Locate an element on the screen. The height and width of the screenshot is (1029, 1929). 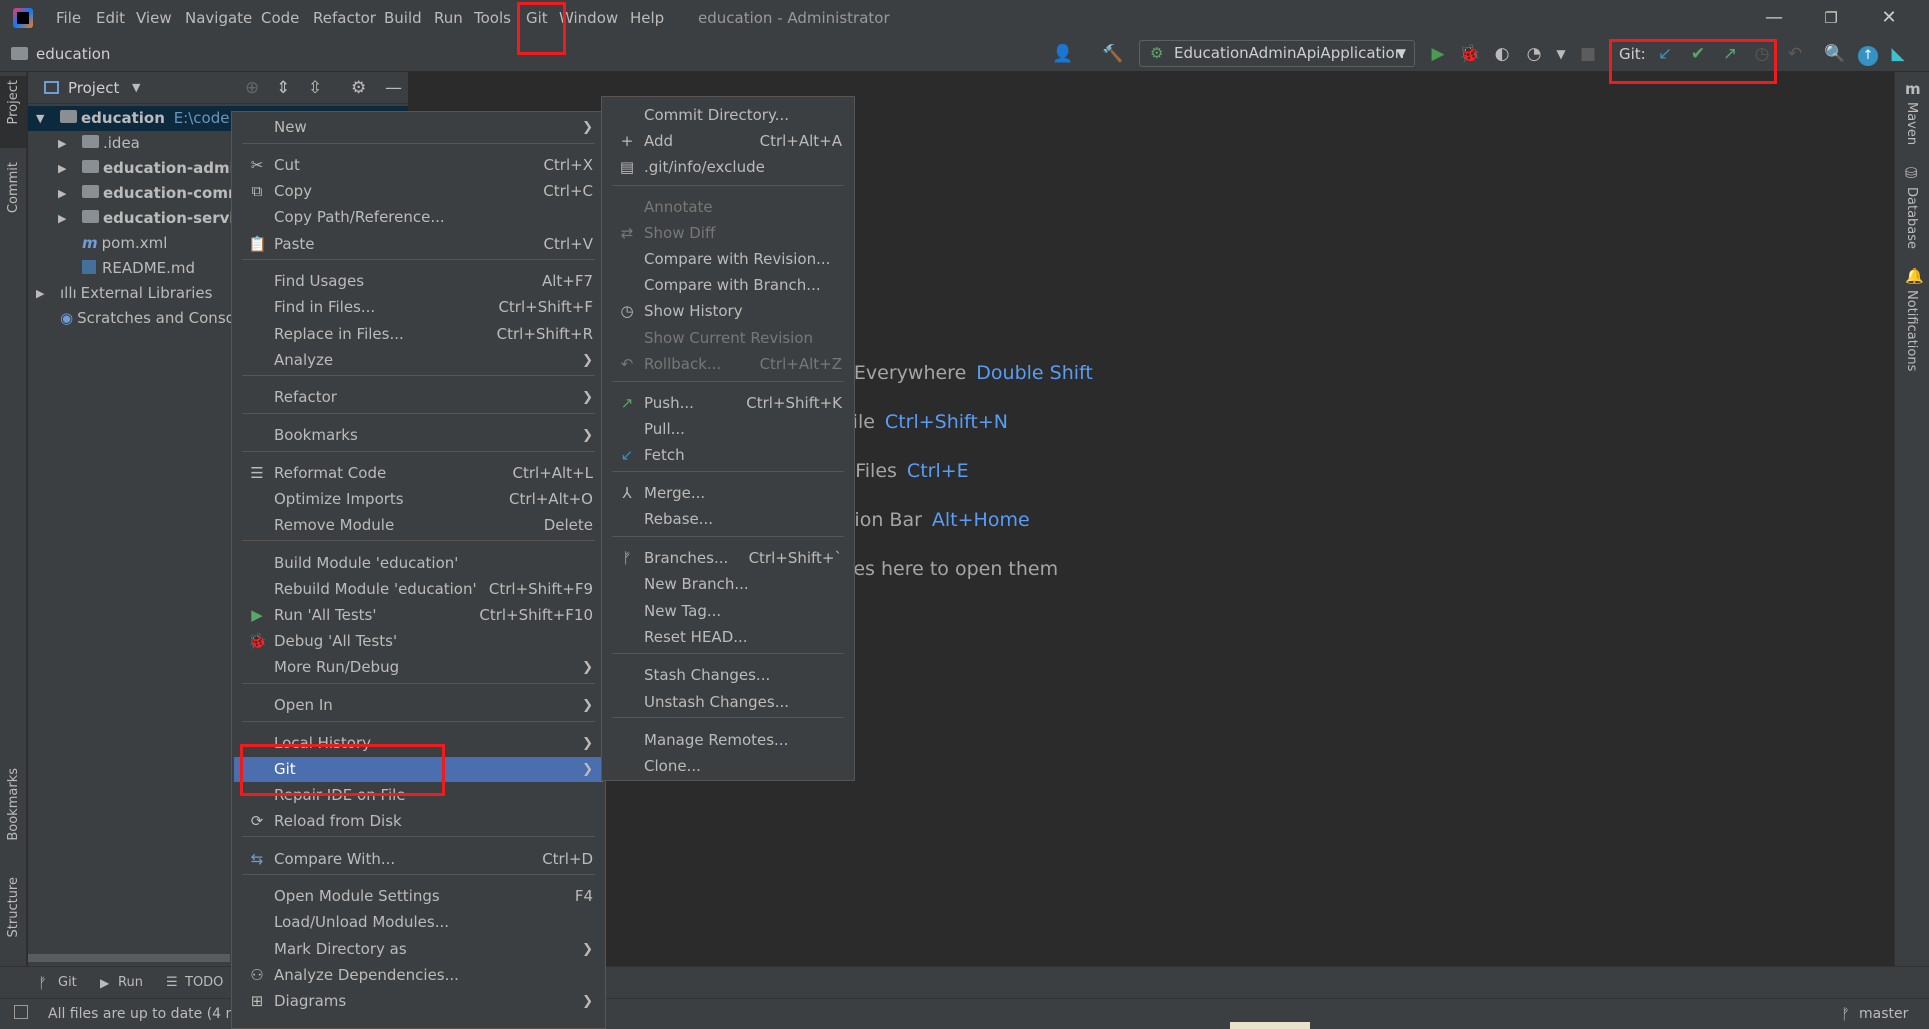
maven-tool-tab: Maven is located at coordinates (1911, 123).